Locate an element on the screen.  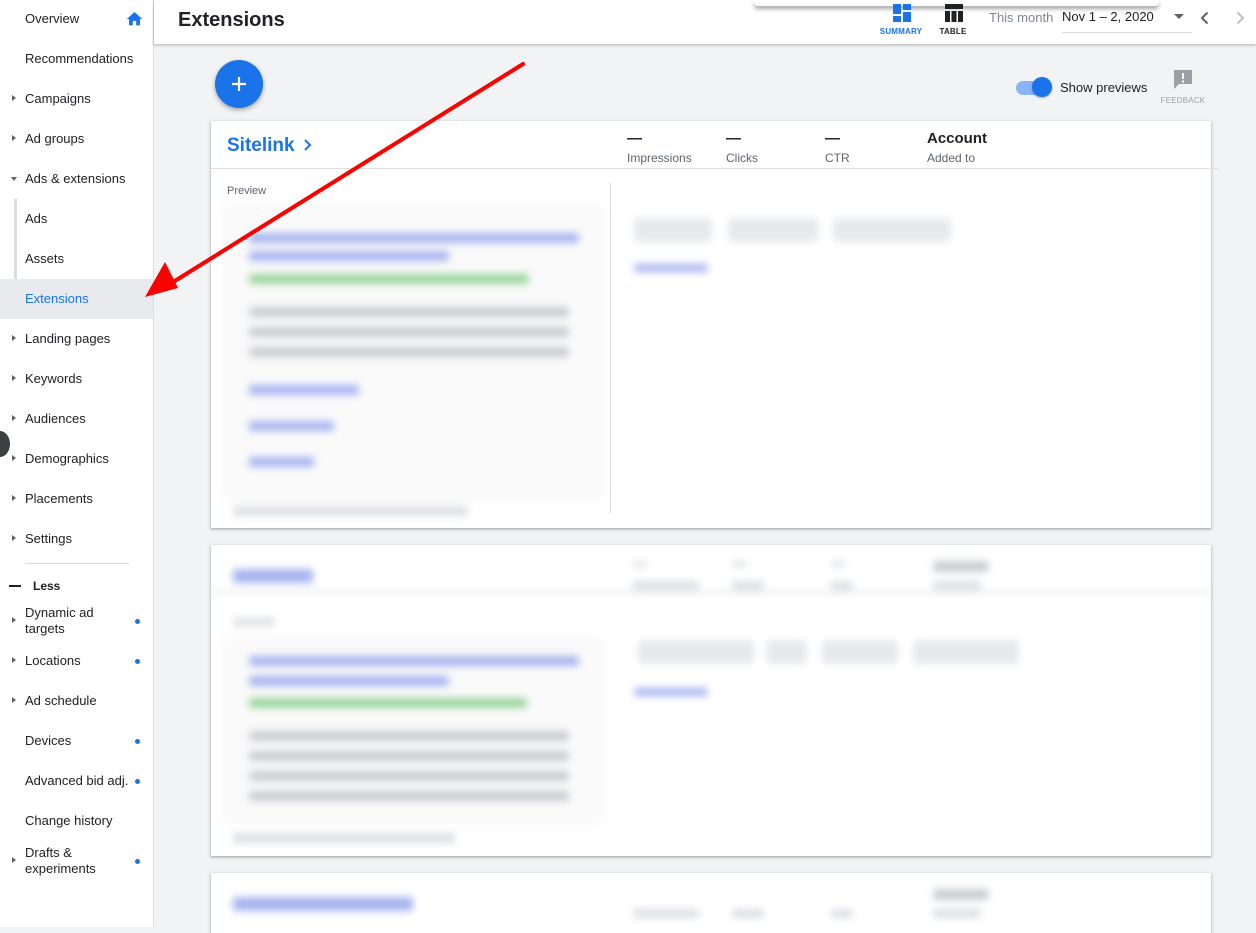
sidebar-item-landing-pages: Landing pages is located at coordinates (76, 339).